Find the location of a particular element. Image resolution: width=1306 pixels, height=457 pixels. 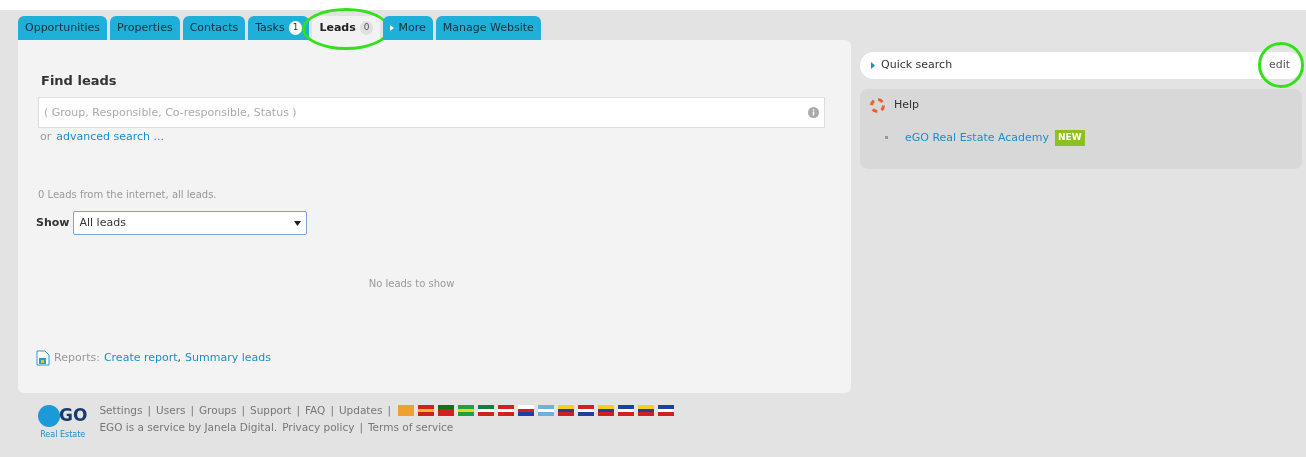

info-icon is located at coordinates (813, 112).